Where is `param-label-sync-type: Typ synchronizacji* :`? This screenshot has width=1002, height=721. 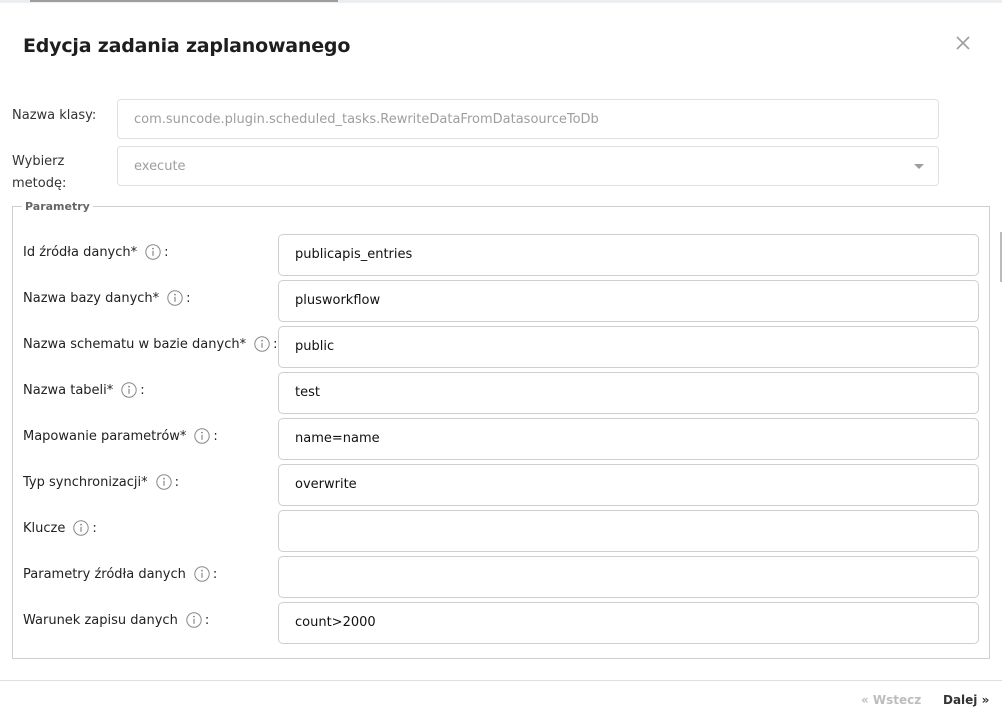
param-label-sync-type: Typ synchronizacji* : is located at coordinates (101, 482).